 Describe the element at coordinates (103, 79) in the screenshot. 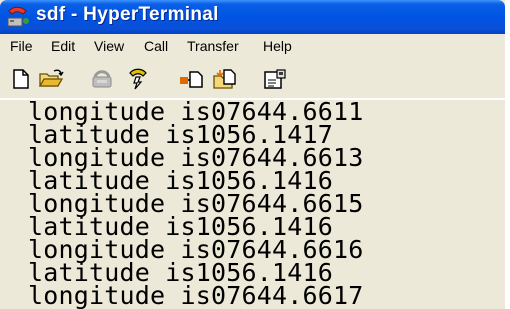

I see `connect-icon` at that location.